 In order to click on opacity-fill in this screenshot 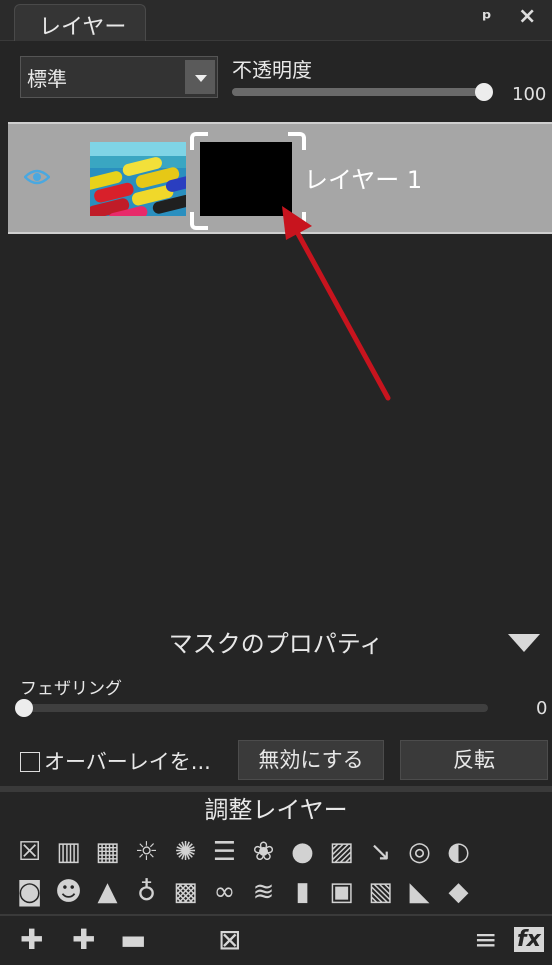, I will do `click(358, 92)`.